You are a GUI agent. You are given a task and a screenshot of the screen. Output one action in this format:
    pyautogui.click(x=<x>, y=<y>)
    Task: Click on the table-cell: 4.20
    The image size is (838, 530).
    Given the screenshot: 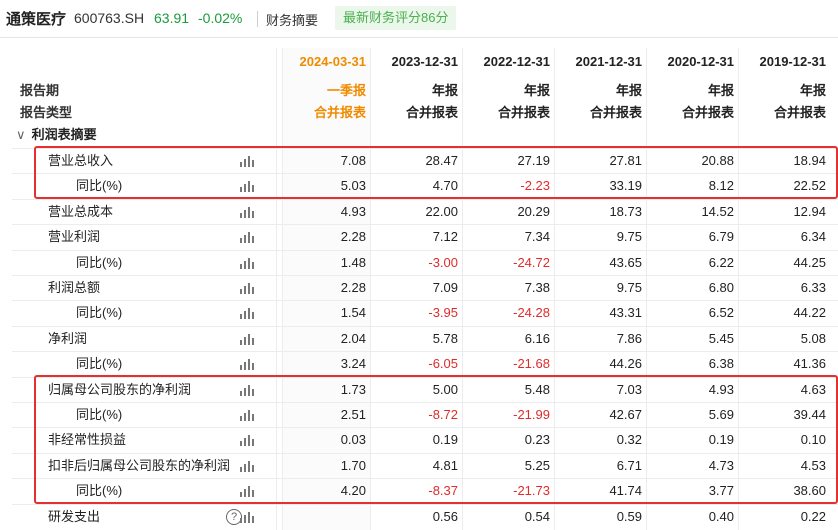 What is the action you would take?
    pyautogui.click(x=353, y=491)
    